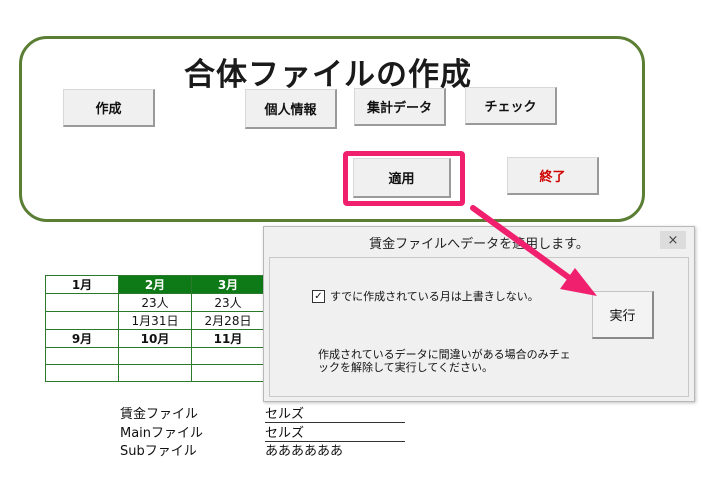 The image size is (703, 498). Describe the element at coordinates (533, 250) in the screenshot. I see `pointer-arrow-icon` at that location.